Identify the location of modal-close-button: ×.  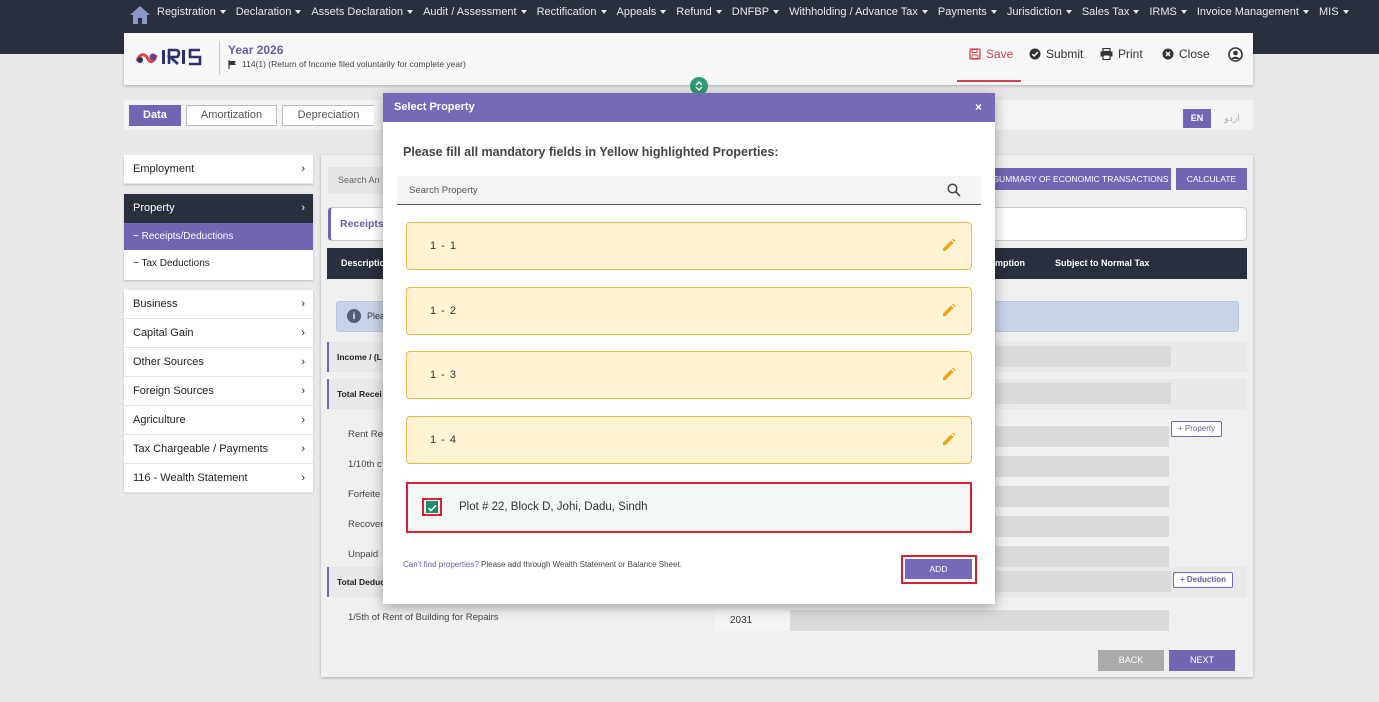
(978, 107).